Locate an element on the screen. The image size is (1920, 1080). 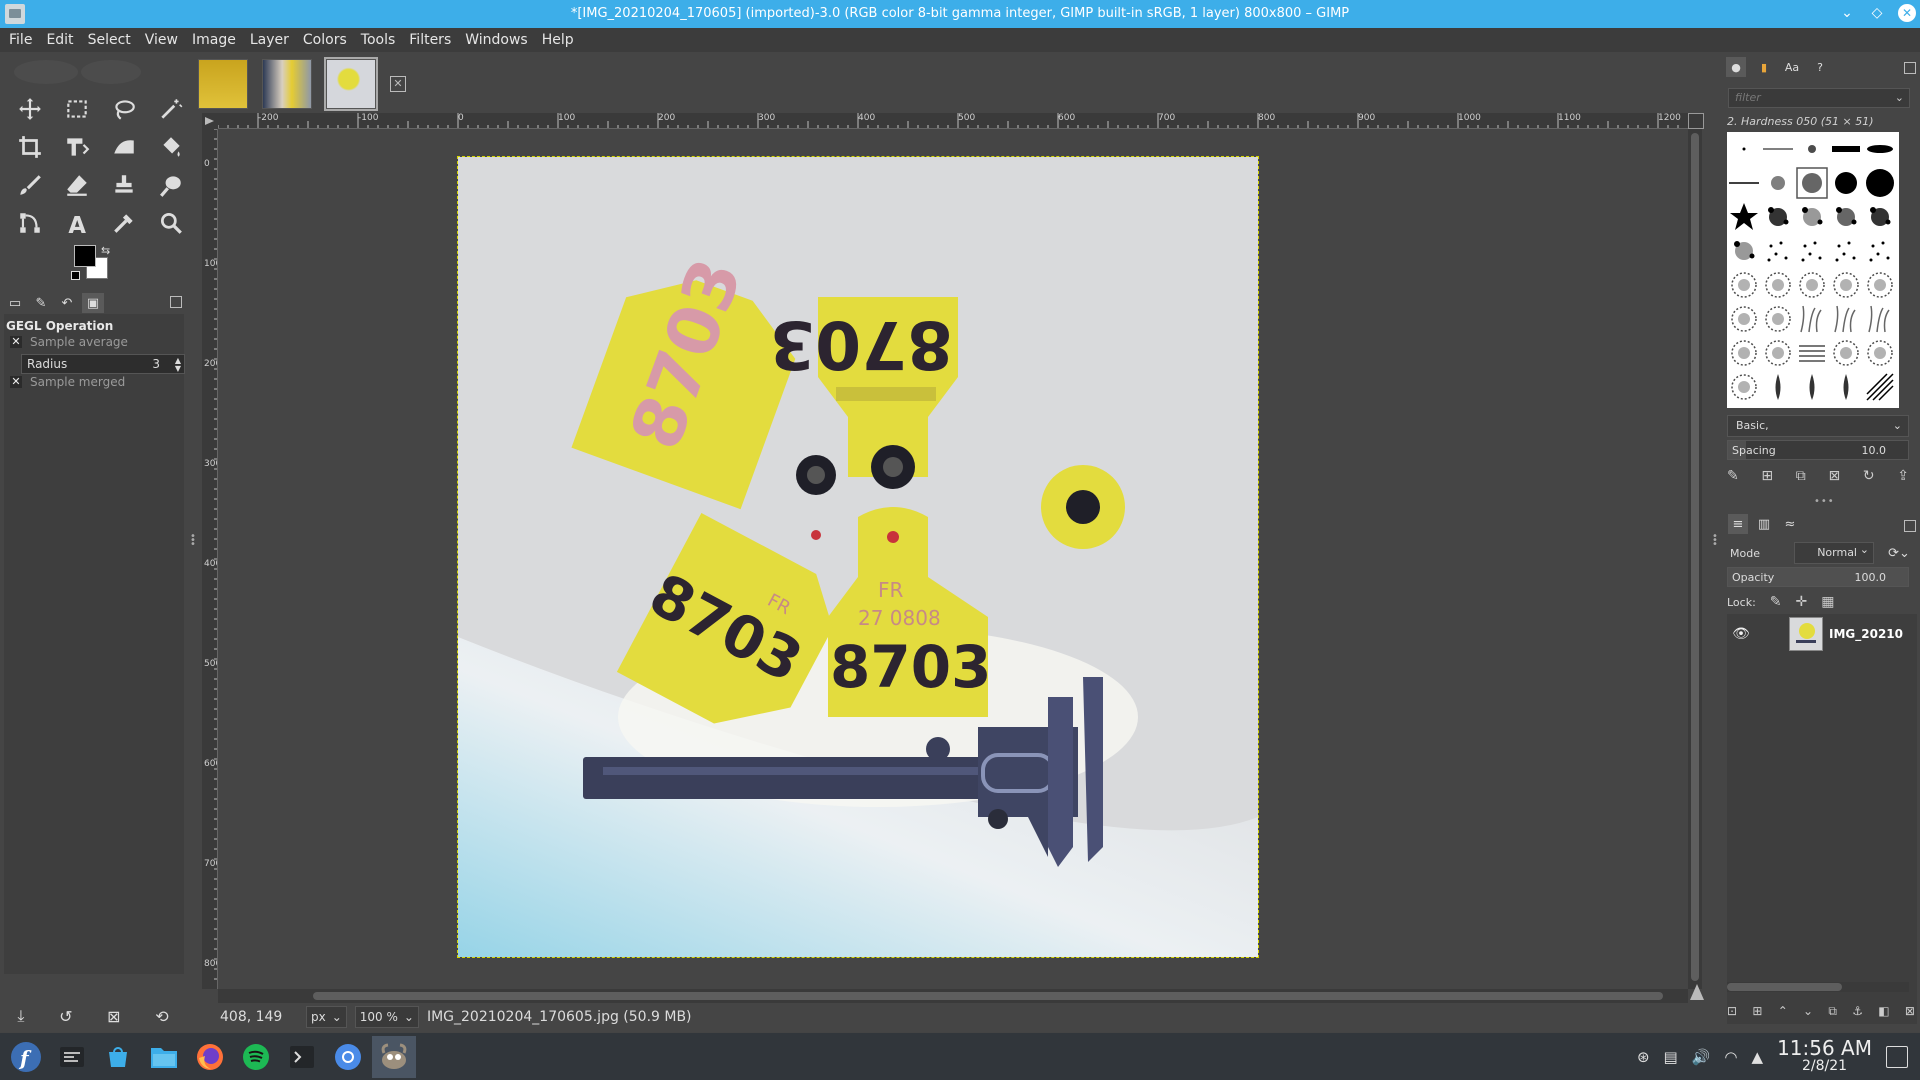
lock-position-icon: ✛ is located at coordinates (1802, 602).